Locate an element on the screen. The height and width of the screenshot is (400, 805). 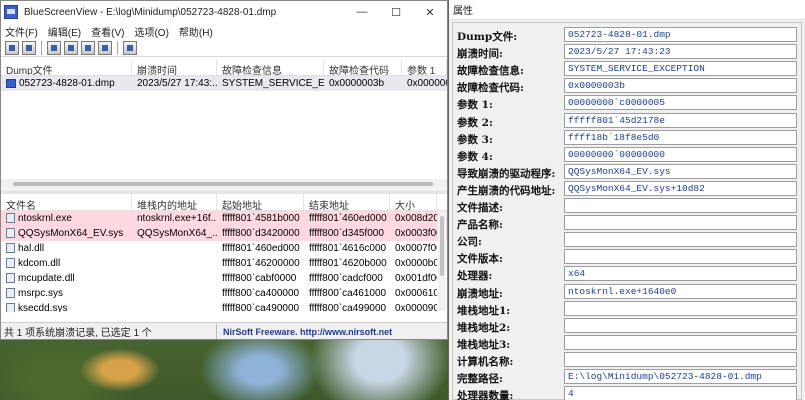
property-row: 崩溃地址: ntoskrnl.exe+1640e0 is located at coordinates (627, 291).